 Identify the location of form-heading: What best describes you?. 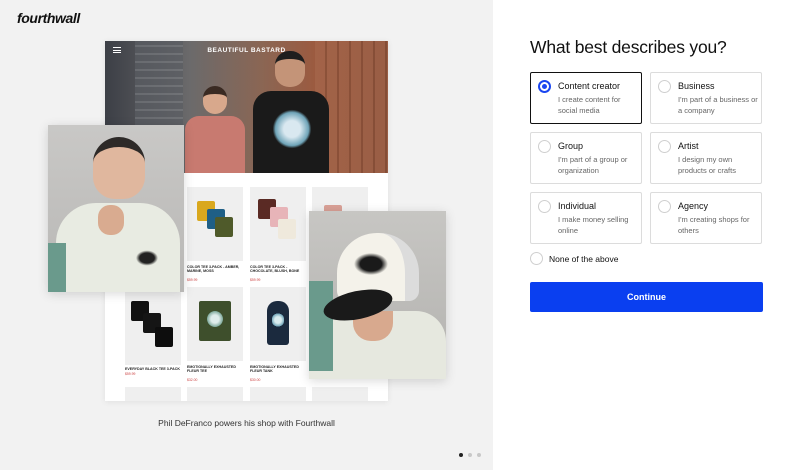
(628, 47).